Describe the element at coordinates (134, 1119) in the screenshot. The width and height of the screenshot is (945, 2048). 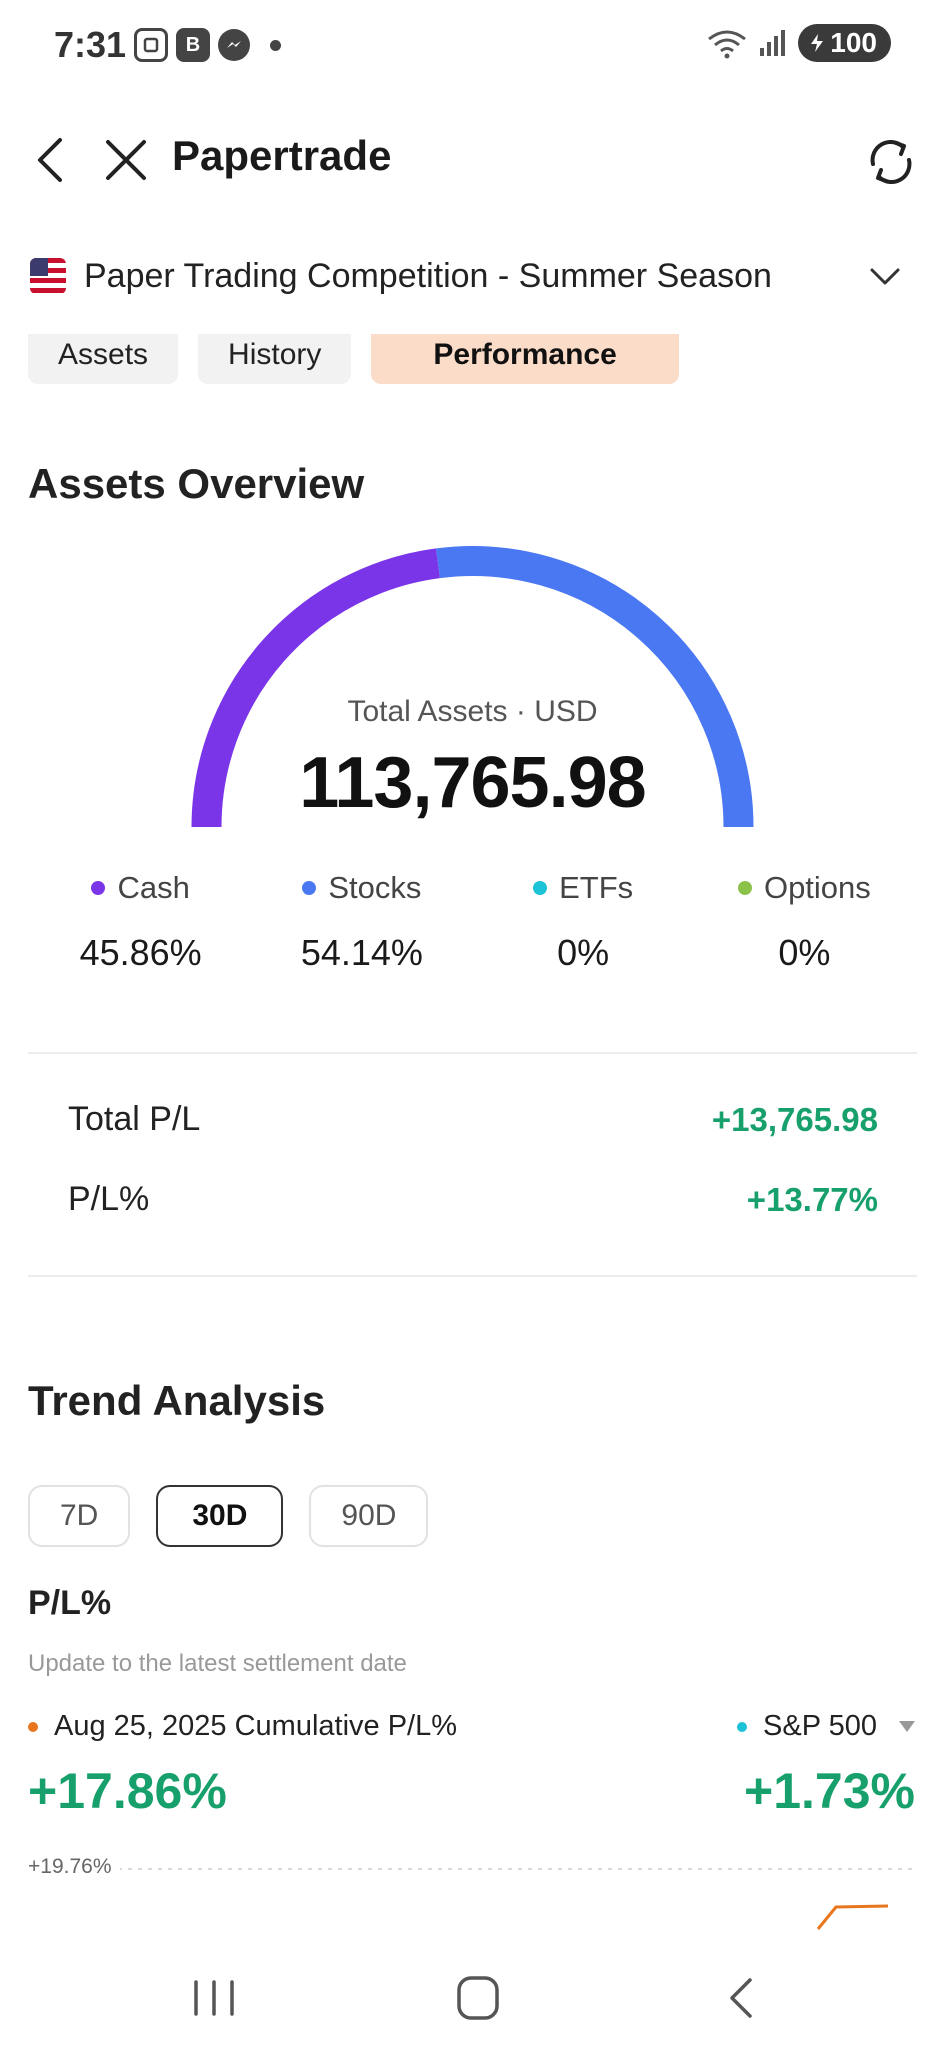
I see `total-pl-label: Total P/L` at that location.